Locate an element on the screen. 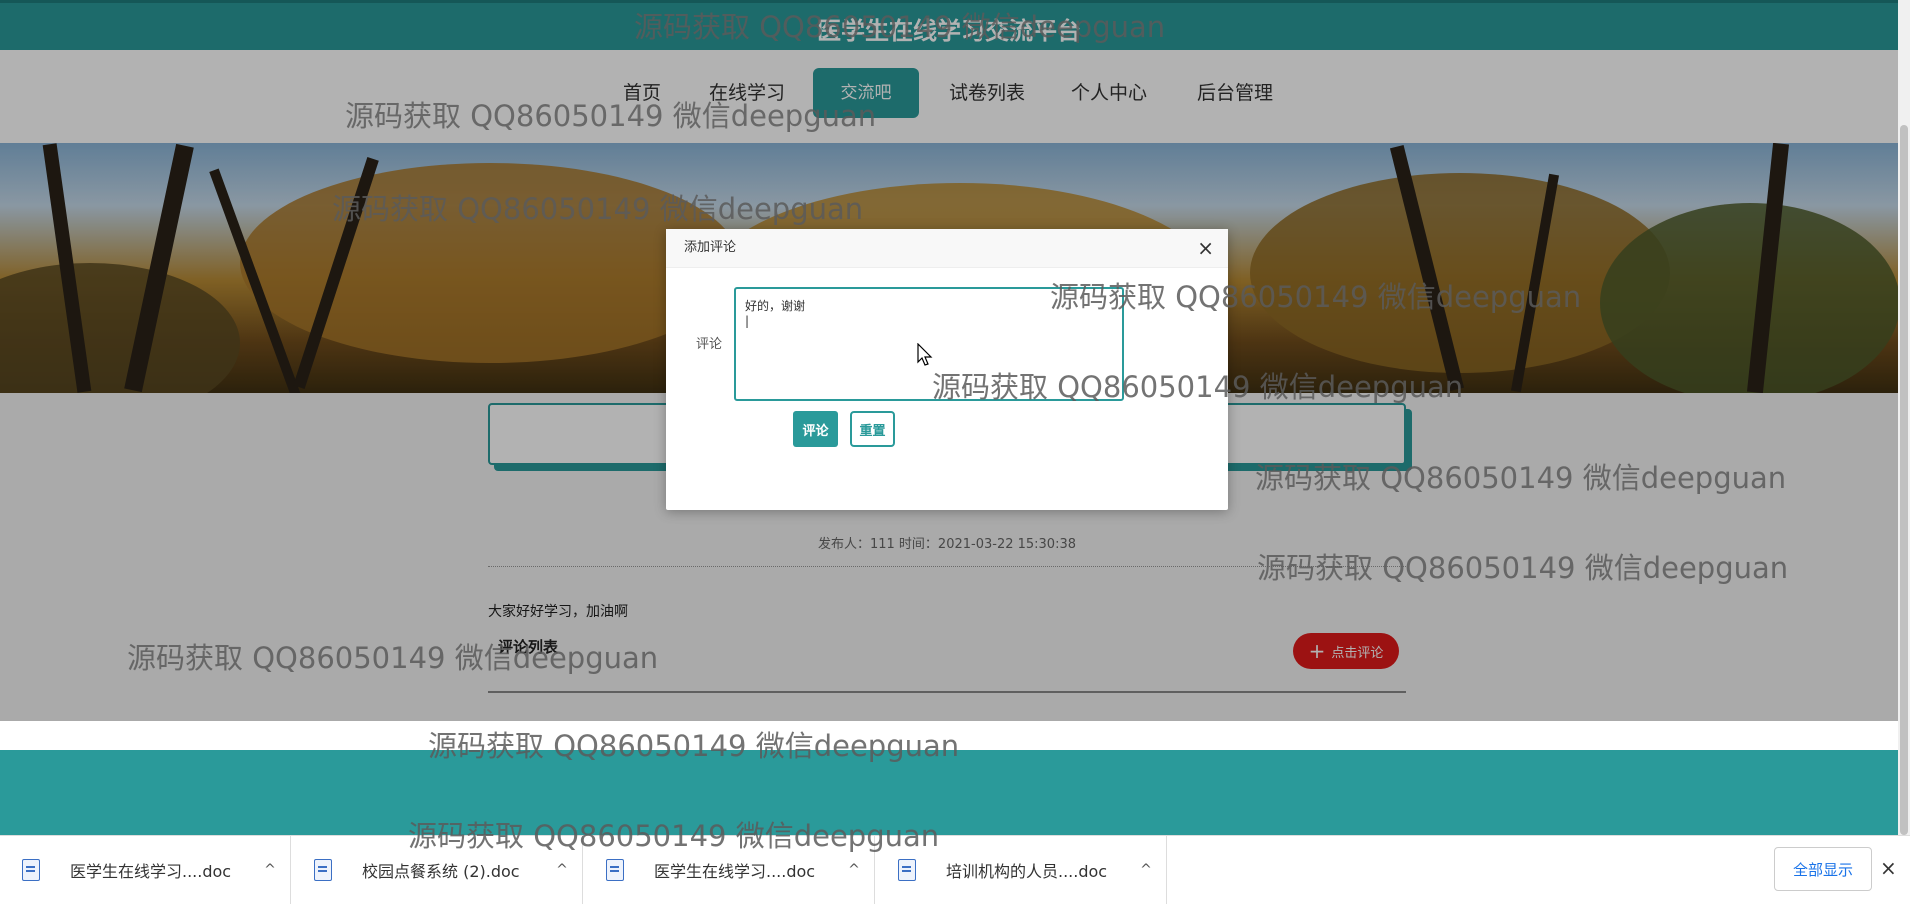 Image resolution: width=1910 pixels, height=904 pixels. show-all-downloads-button: 全部显示 is located at coordinates (1823, 869).